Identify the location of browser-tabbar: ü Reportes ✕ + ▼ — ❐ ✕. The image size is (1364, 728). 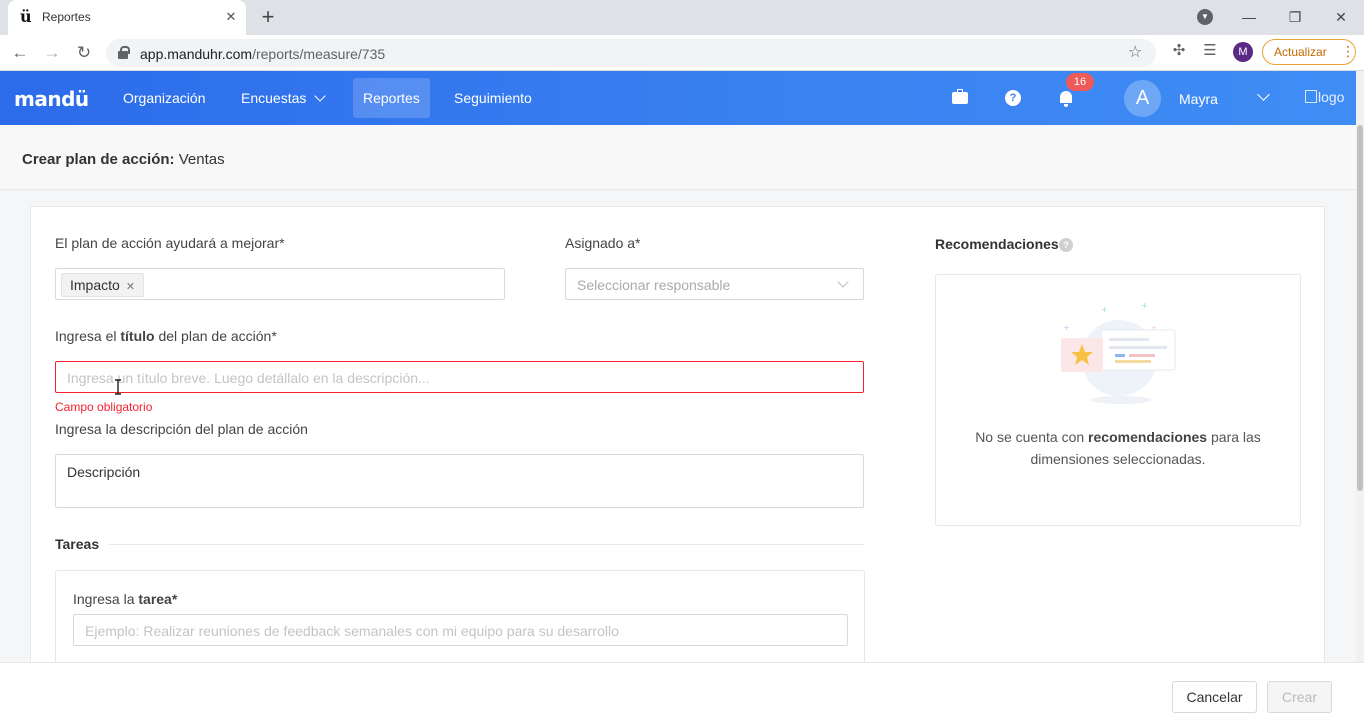
(682, 17).